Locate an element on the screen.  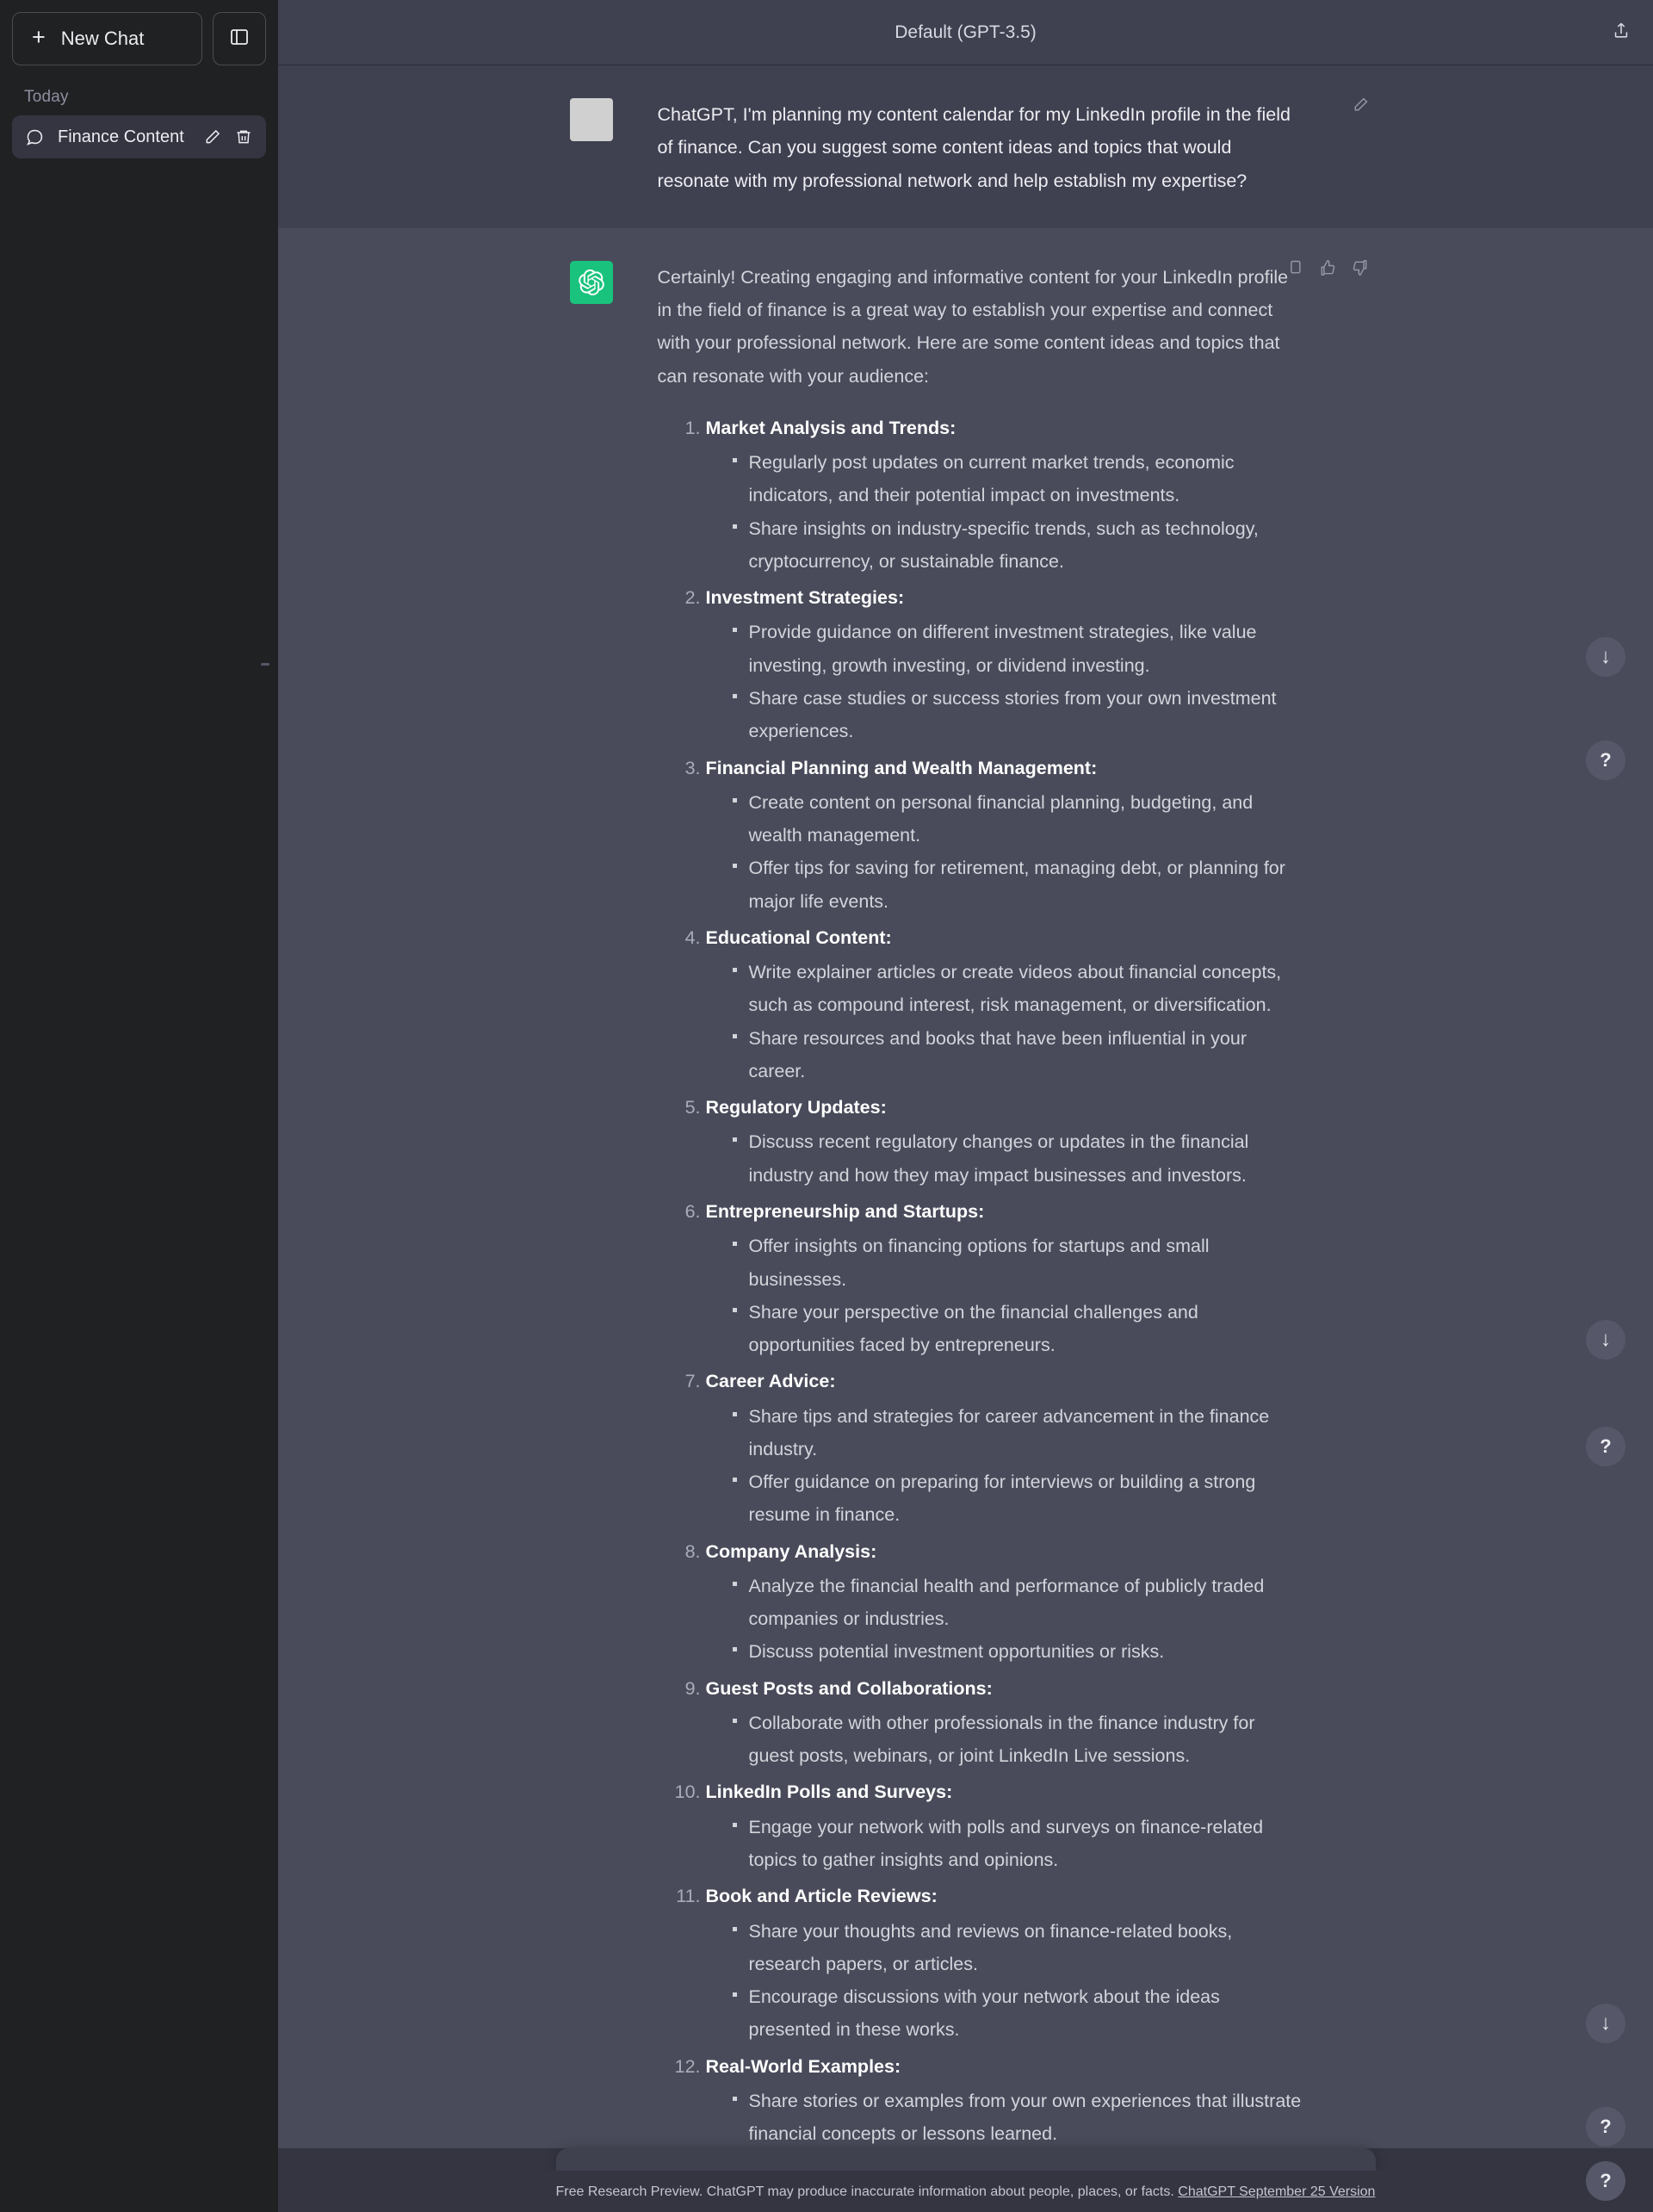
thumbs-down-icon is located at coordinates (1360, 267).